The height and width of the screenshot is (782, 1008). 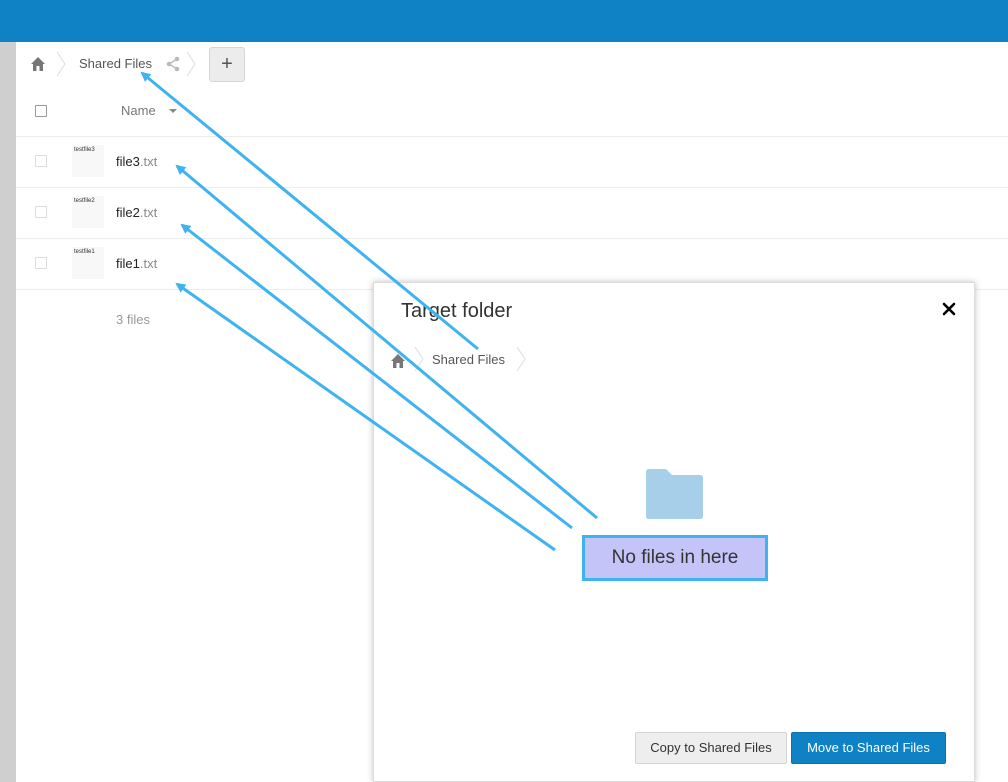 I want to click on thumbnail-text: testfile1, so click(x=84, y=252).